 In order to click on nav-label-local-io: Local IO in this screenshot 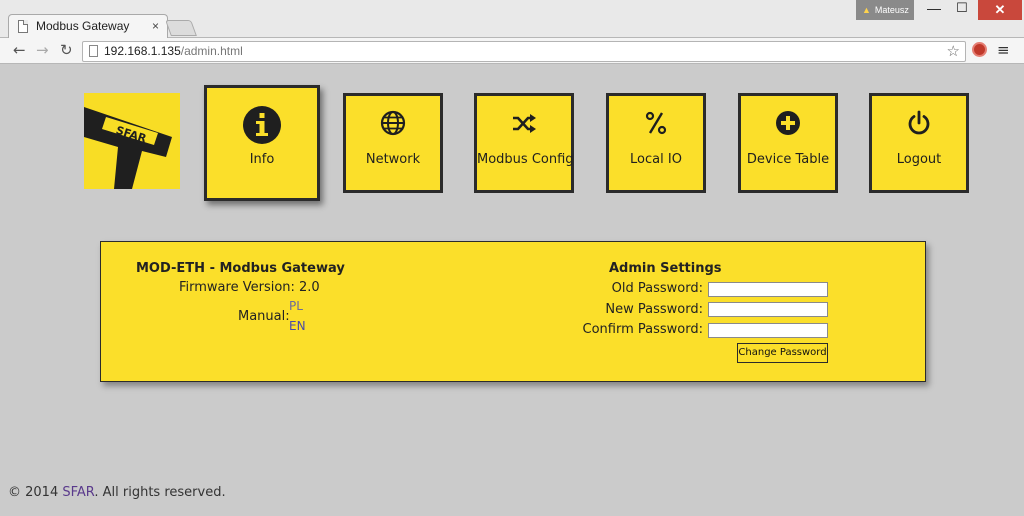, I will do `click(656, 159)`.